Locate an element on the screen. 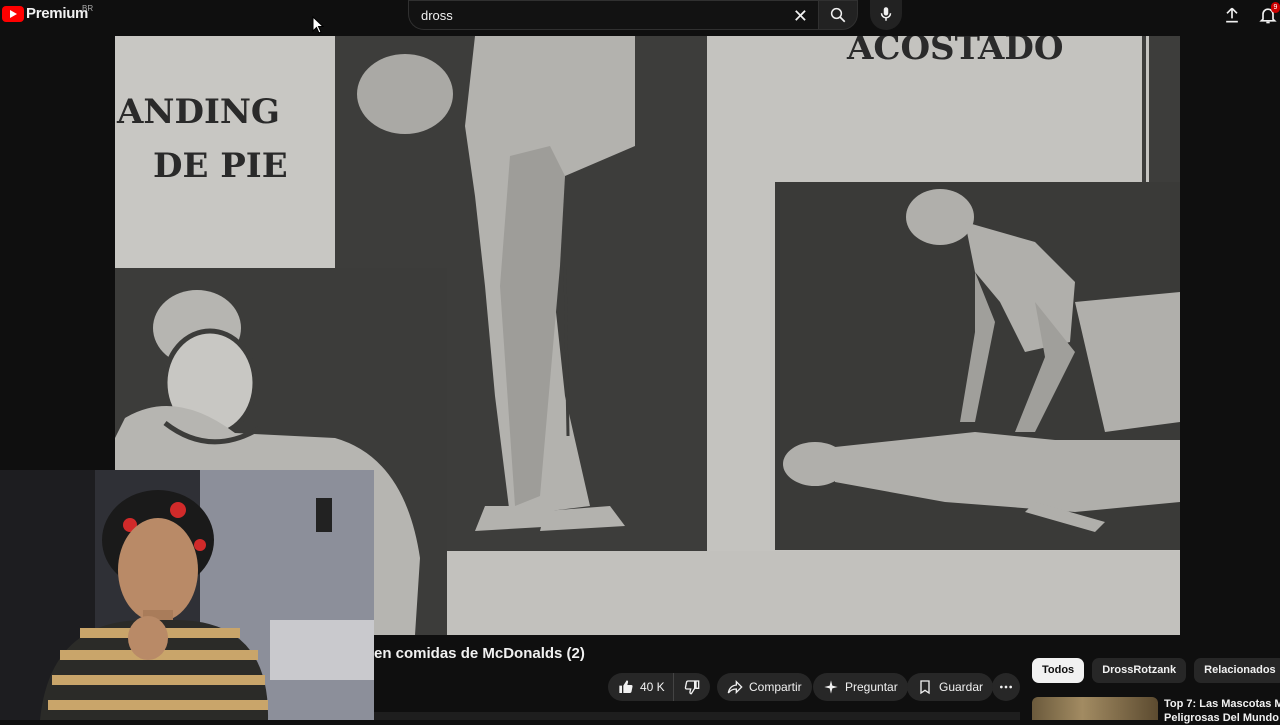 This screenshot has height=725, width=1280. streamer-webcam-image is located at coordinates (187, 595).